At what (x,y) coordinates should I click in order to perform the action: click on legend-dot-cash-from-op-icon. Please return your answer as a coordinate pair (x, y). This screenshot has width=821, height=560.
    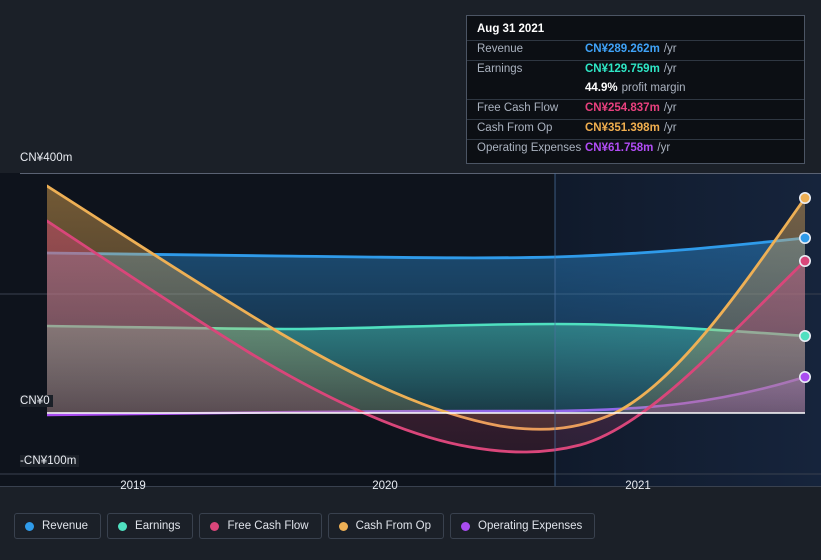
    Looking at the image, I should click on (343, 526).